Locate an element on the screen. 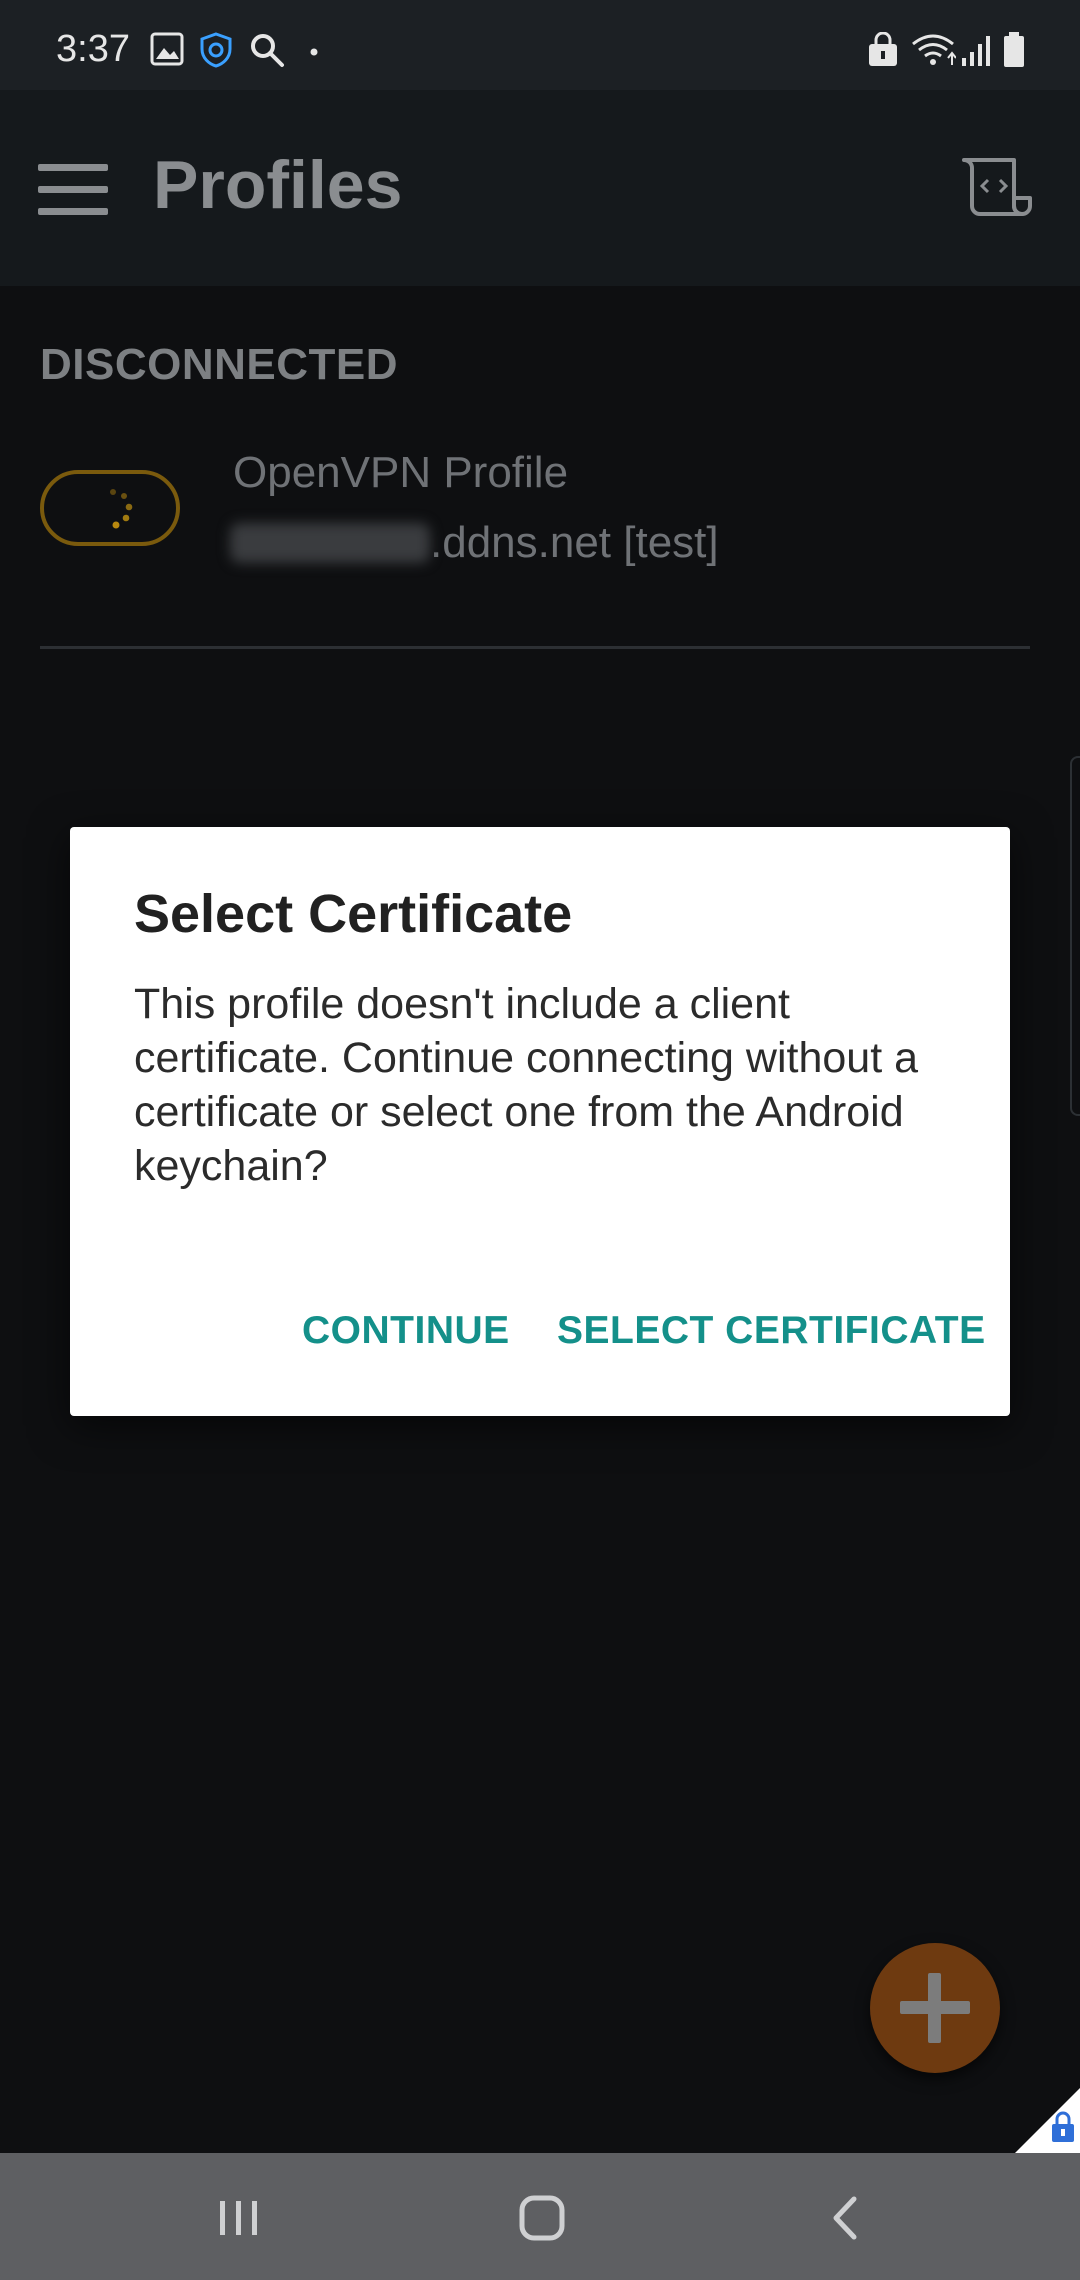  profile-host-suffix: .ddns.net [test] is located at coordinates (574, 542).